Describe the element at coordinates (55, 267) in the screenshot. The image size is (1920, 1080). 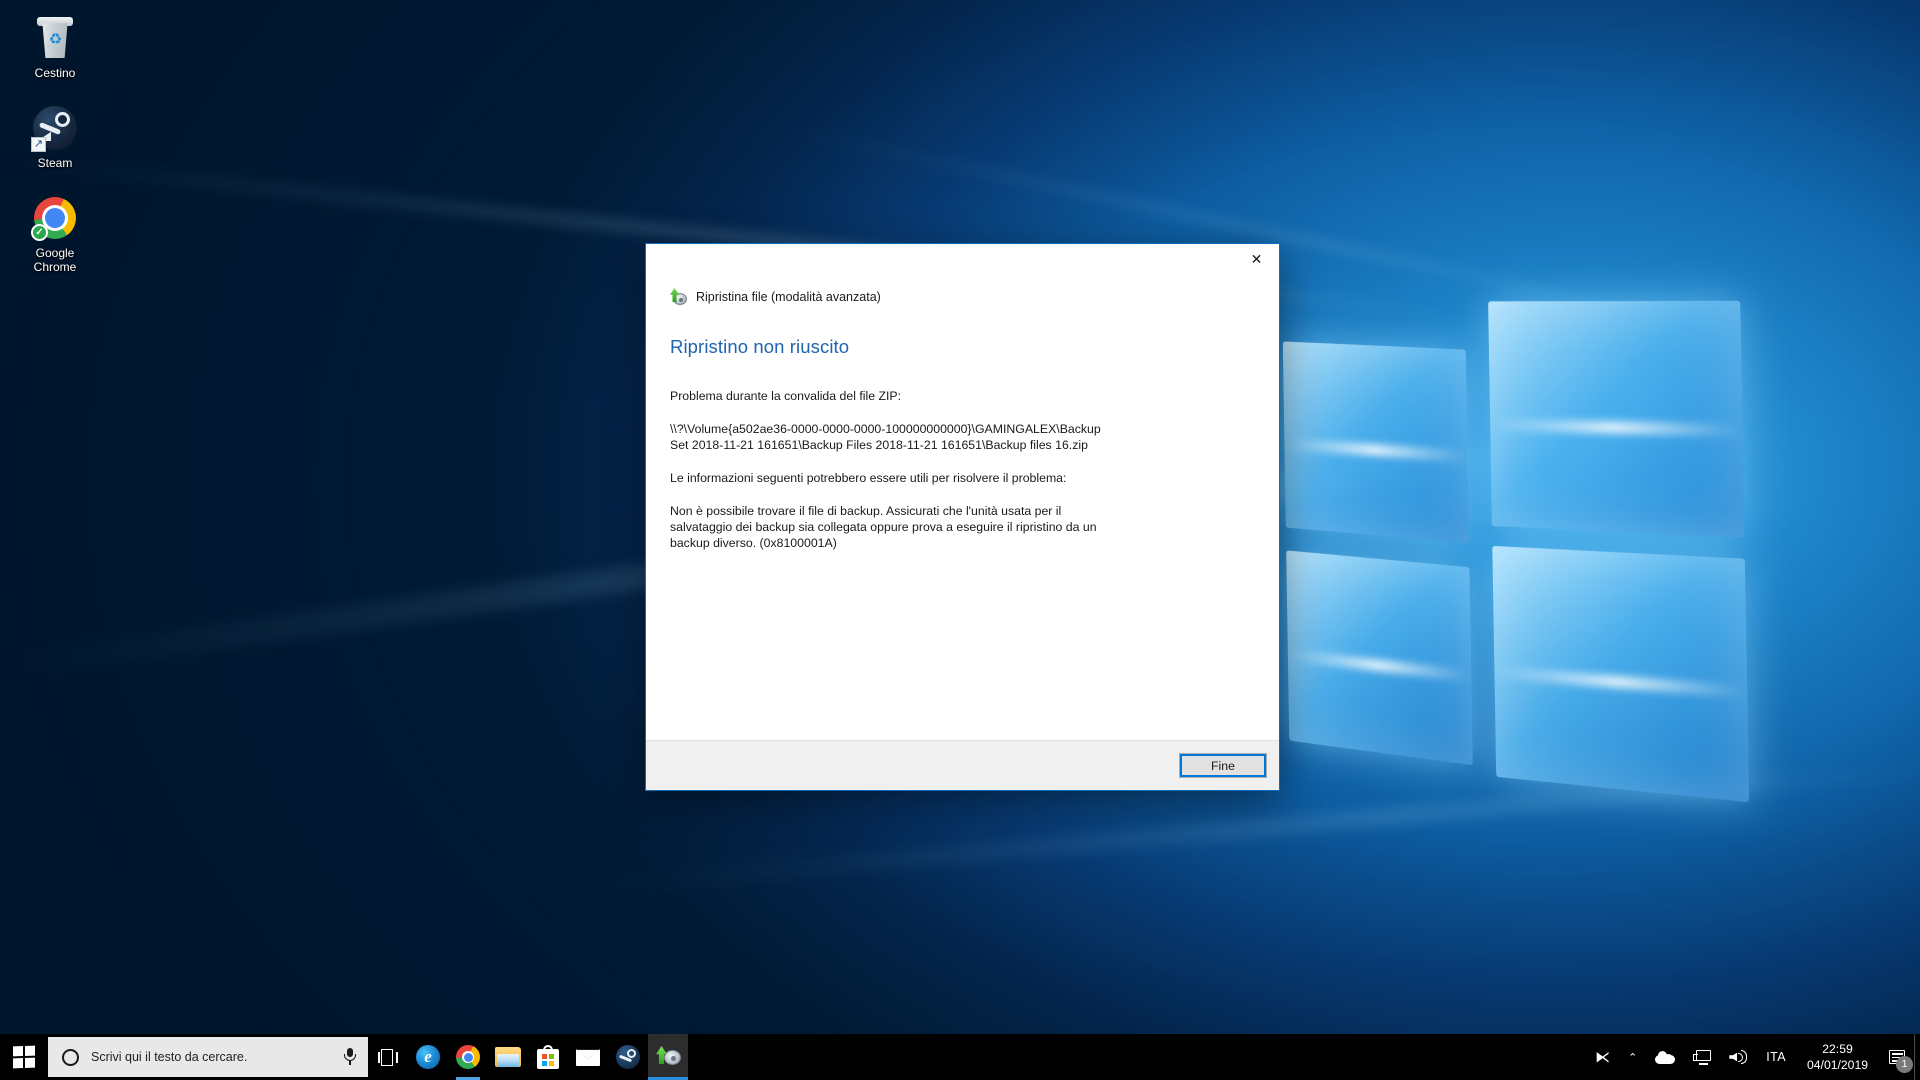
I see `desktop-icon-label-line2: Chrome` at that location.